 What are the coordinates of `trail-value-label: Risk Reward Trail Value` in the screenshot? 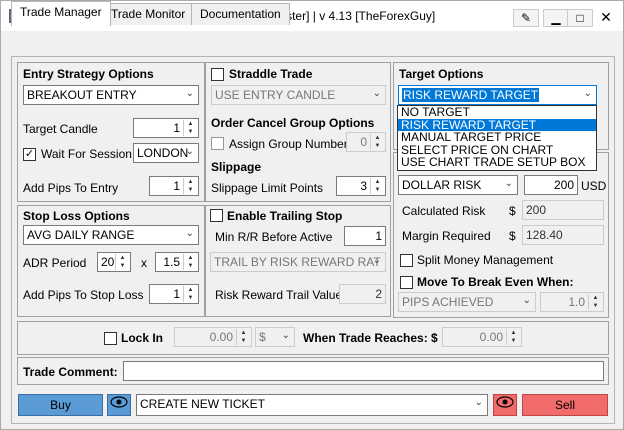 It's located at (279, 295).